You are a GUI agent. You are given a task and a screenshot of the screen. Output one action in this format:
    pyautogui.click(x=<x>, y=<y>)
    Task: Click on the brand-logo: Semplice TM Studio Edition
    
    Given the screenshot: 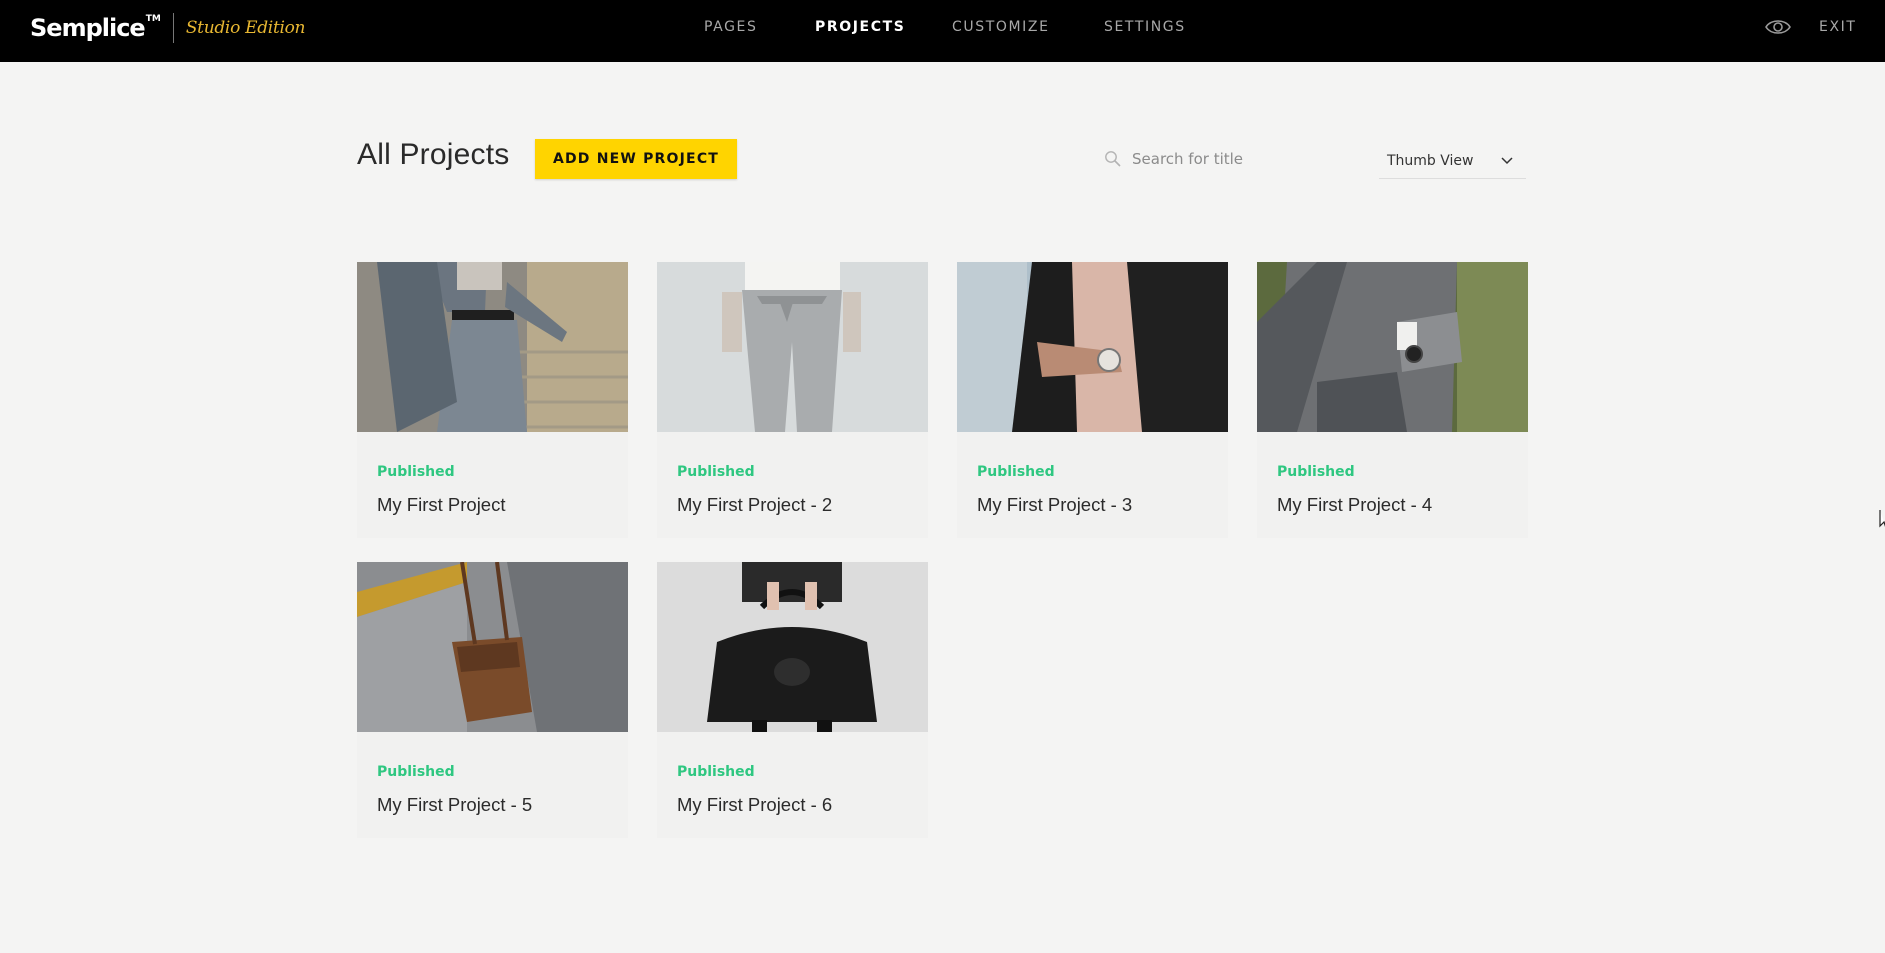 What is the action you would take?
    pyautogui.click(x=168, y=28)
    